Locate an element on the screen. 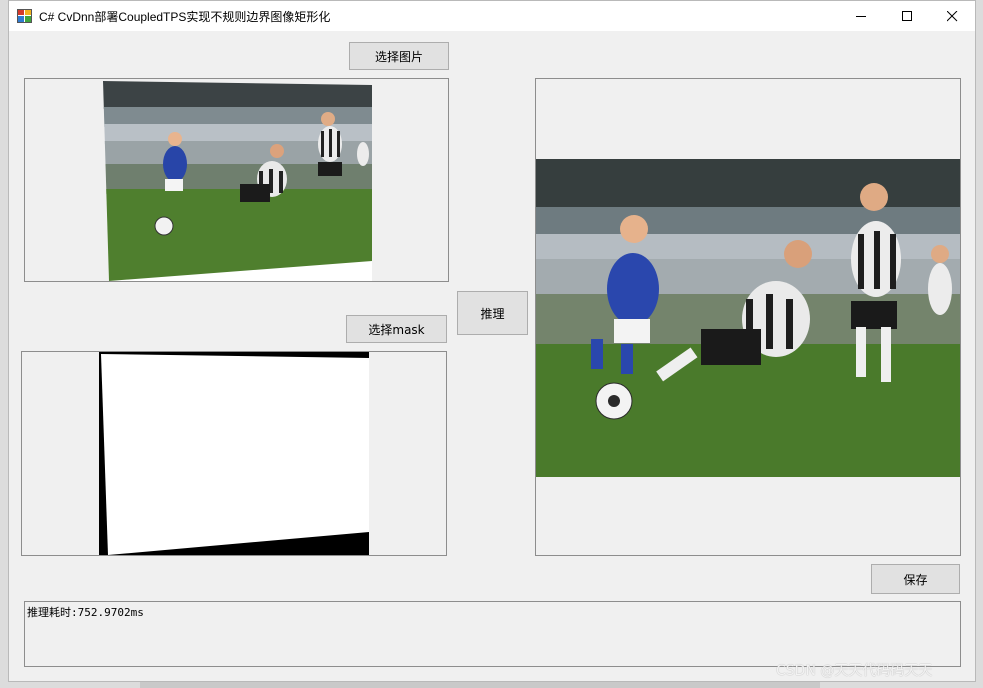  status-textbox: 推理耗时:752.9702ms is located at coordinates (492, 634).